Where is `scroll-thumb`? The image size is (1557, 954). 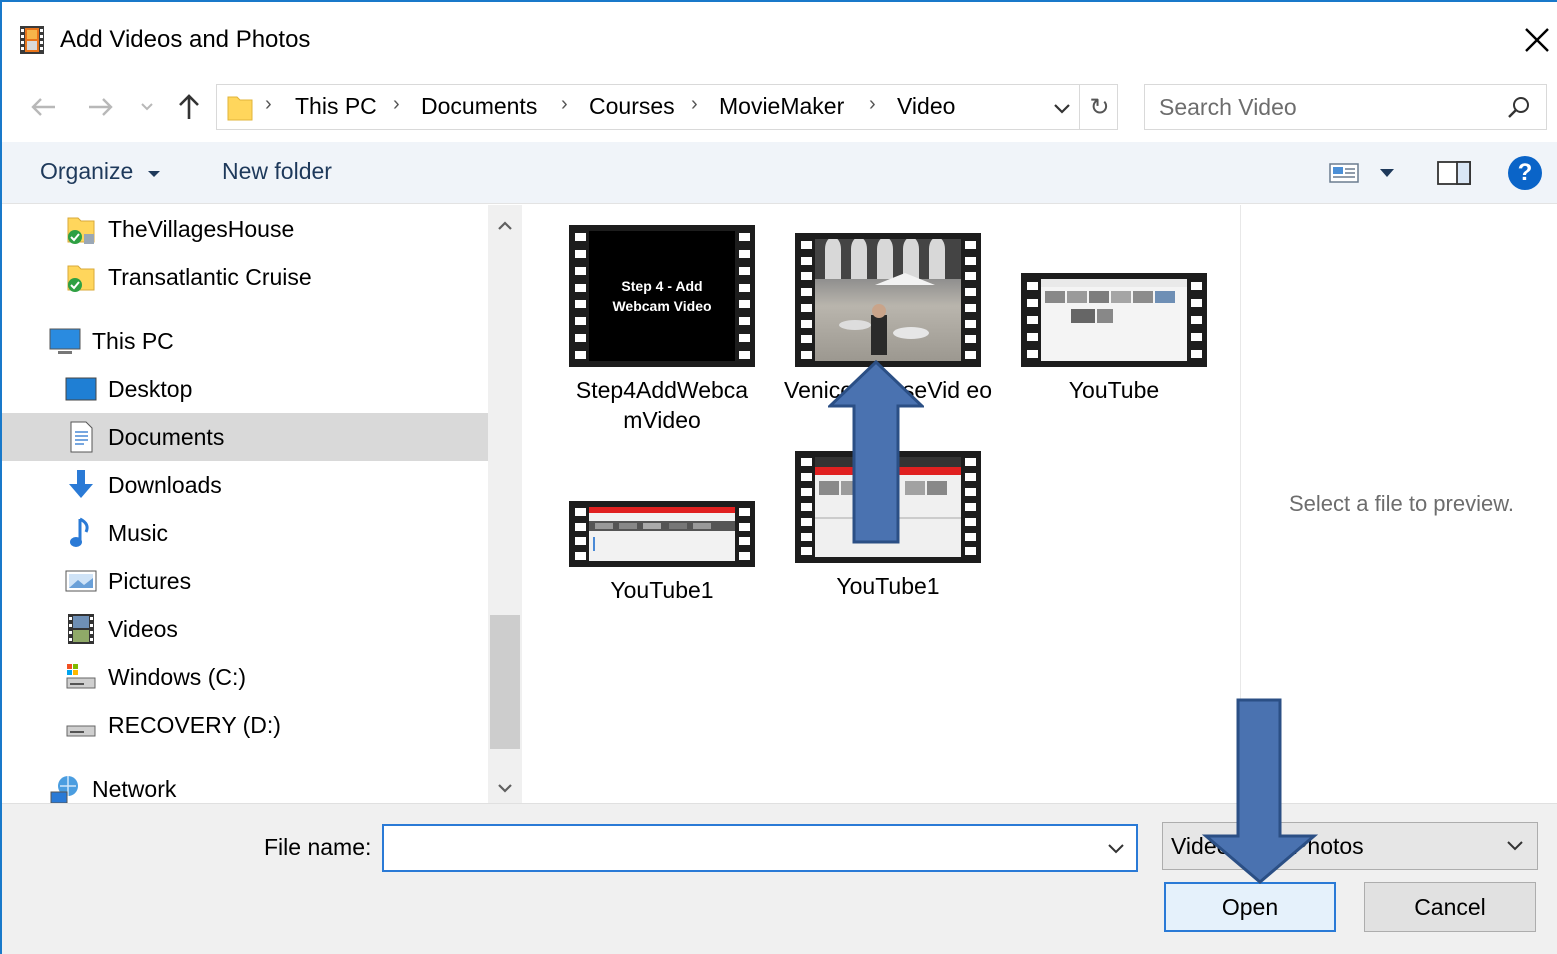
scroll-thumb is located at coordinates (505, 682).